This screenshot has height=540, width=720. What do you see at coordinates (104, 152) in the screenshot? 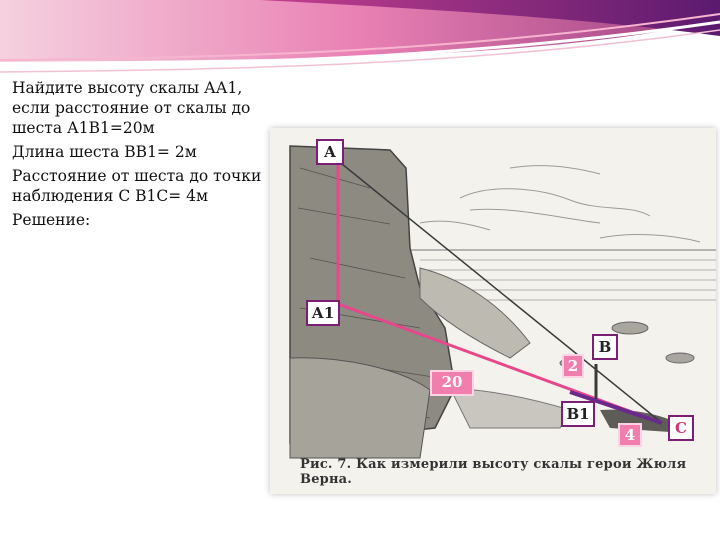
I see `problem-text-2: Длина шеста ВВ1= 2м` at bounding box center [104, 152].